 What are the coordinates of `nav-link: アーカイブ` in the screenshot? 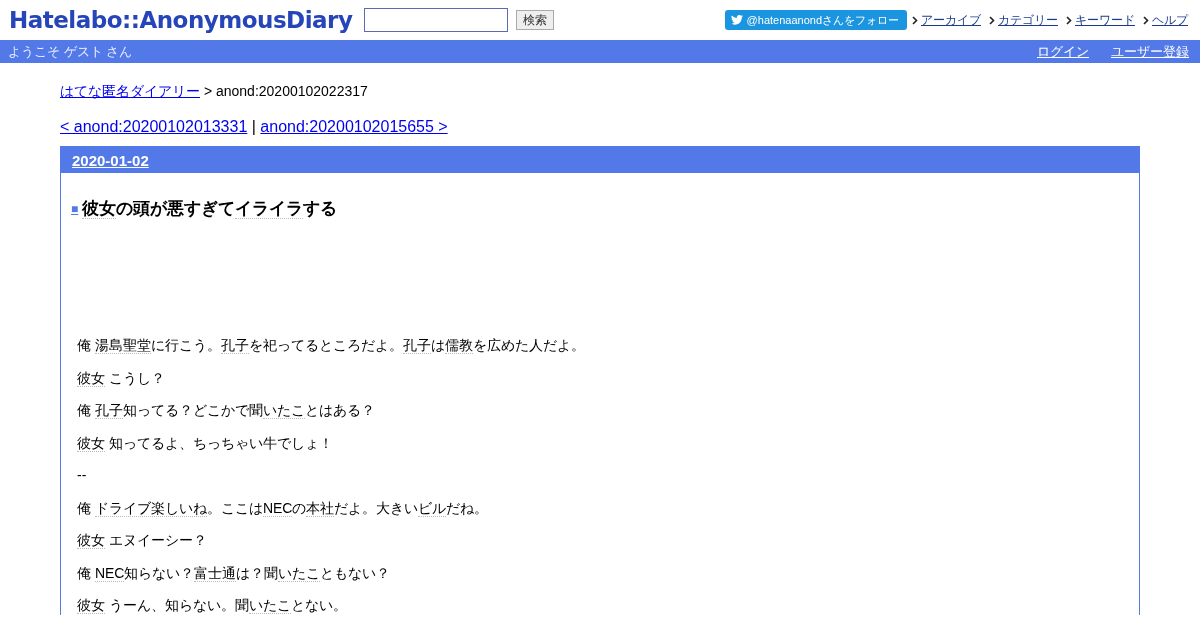 It's located at (951, 20).